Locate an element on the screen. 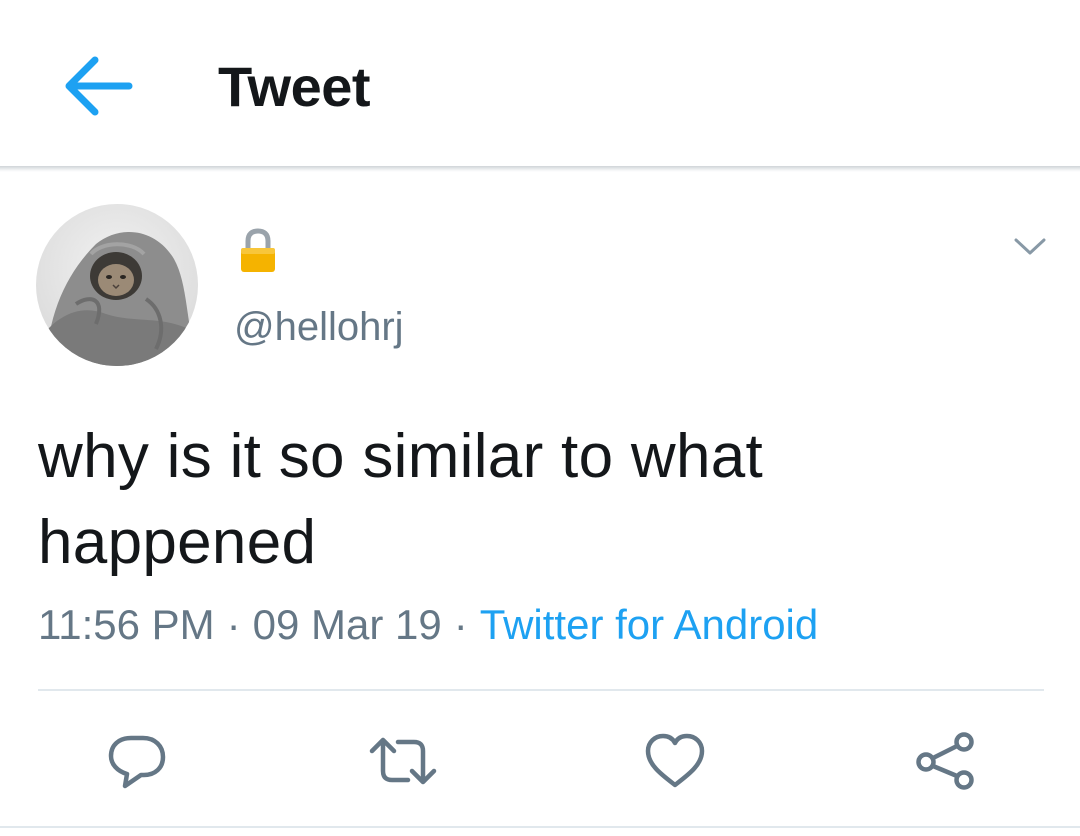 This screenshot has width=1080, height=836. like-button is located at coordinates (675, 761).